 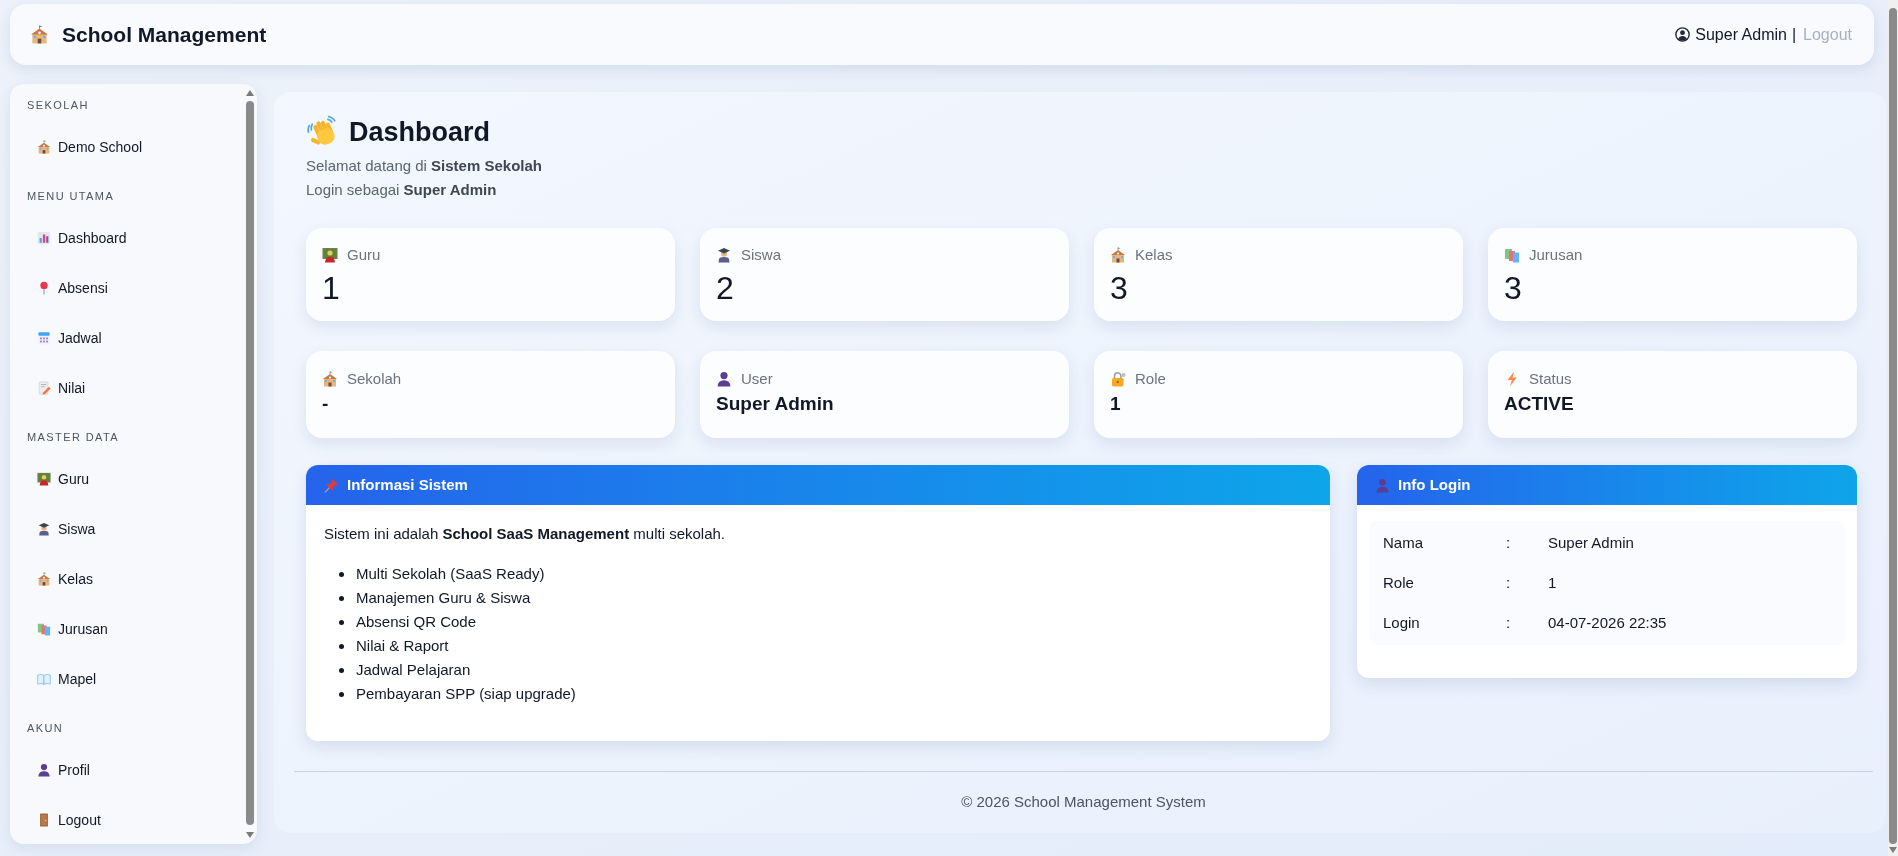 What do you see at coordinates (757, 378) in the screenshot?
I see `stat-label: User` at bounding box center [757, 378].